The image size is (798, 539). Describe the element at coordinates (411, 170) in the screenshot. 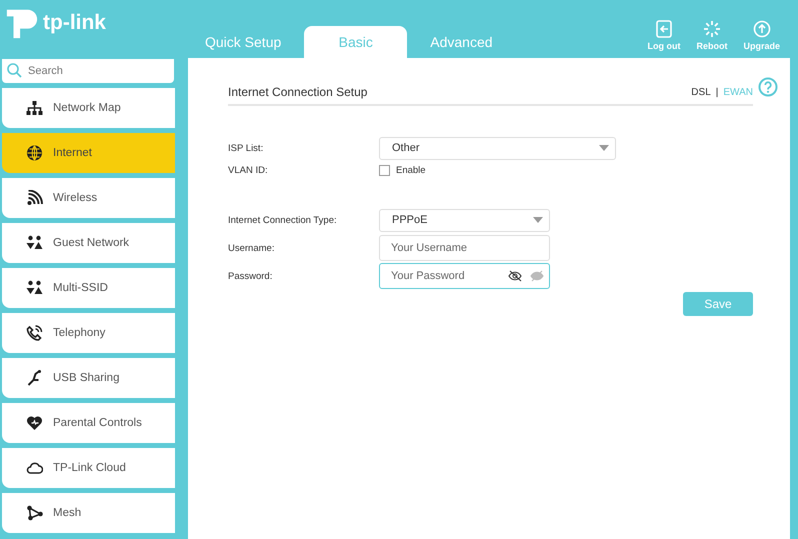

I see `checkbox-label: Enable` at that location.